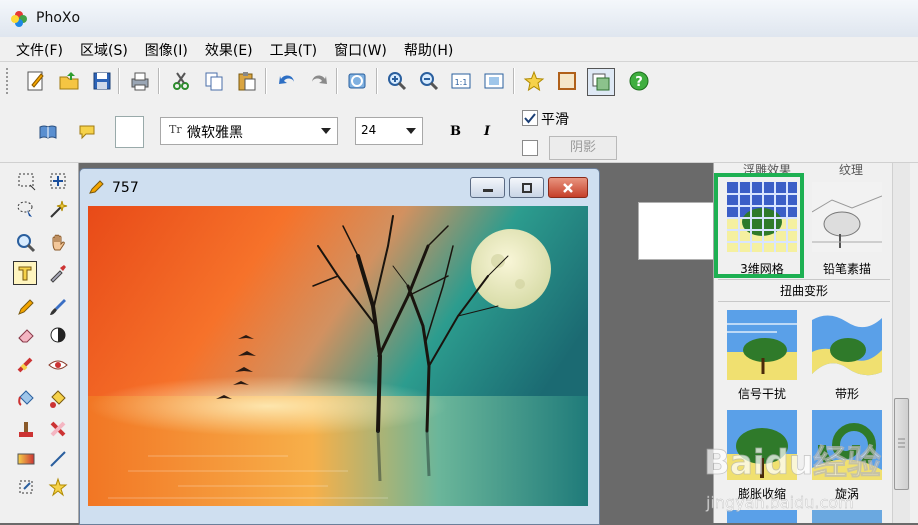 The width and height of the screenshot is (918, 525). What do you see at coordinates (58, 365) in the screenshot?
I see `red-eye-icon` at bounding box center [58, 365].